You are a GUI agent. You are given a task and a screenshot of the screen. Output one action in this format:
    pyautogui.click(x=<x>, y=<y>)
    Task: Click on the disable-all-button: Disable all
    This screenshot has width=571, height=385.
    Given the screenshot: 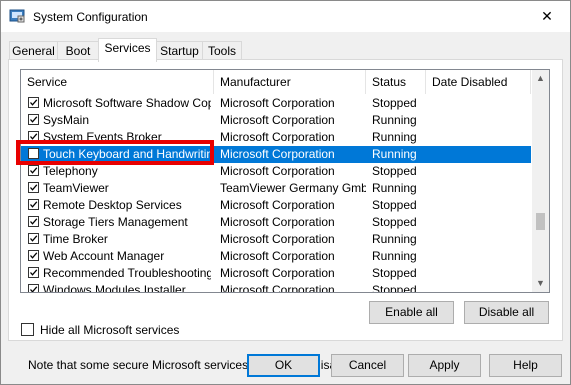 What is the action you would take?
    pyautogui.click(x=506, y=312)
    